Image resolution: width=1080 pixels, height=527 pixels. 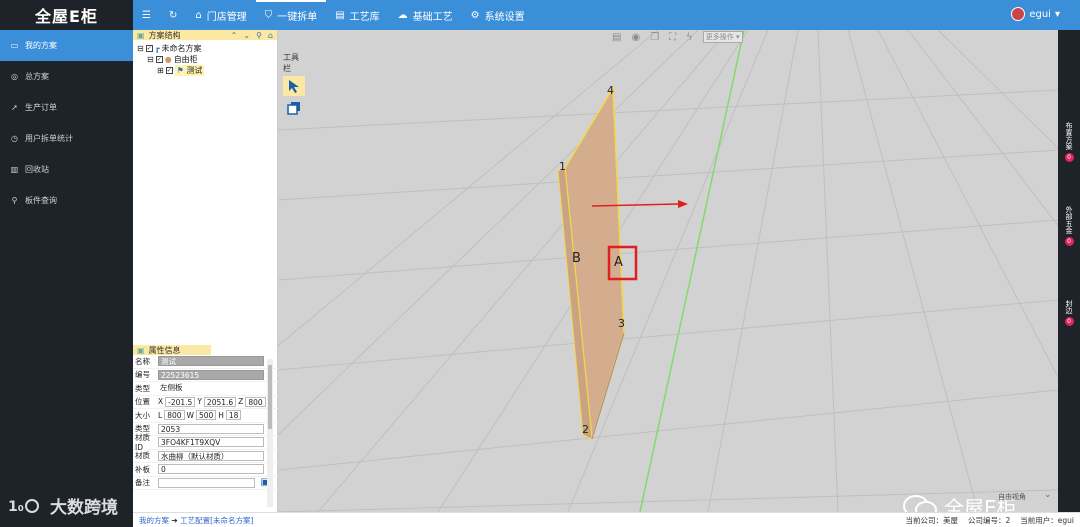 What do you see at coordinates (211, 469) in the screenshot?
I see `edge-field: 0` at bounding box center [211, 469].